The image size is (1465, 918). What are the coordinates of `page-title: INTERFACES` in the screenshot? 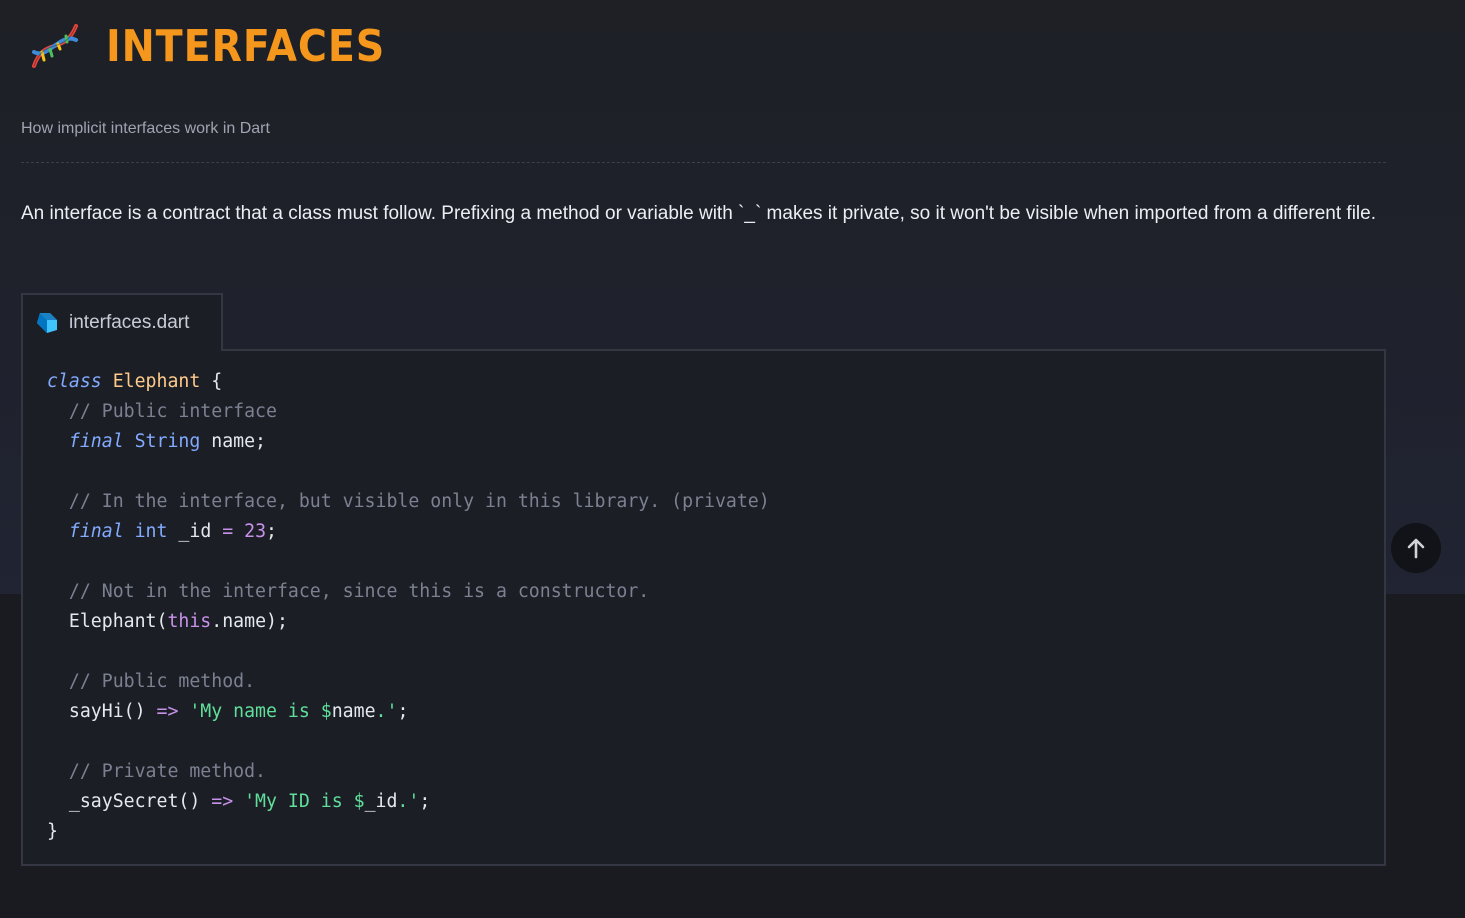 It's located at (246, 46).